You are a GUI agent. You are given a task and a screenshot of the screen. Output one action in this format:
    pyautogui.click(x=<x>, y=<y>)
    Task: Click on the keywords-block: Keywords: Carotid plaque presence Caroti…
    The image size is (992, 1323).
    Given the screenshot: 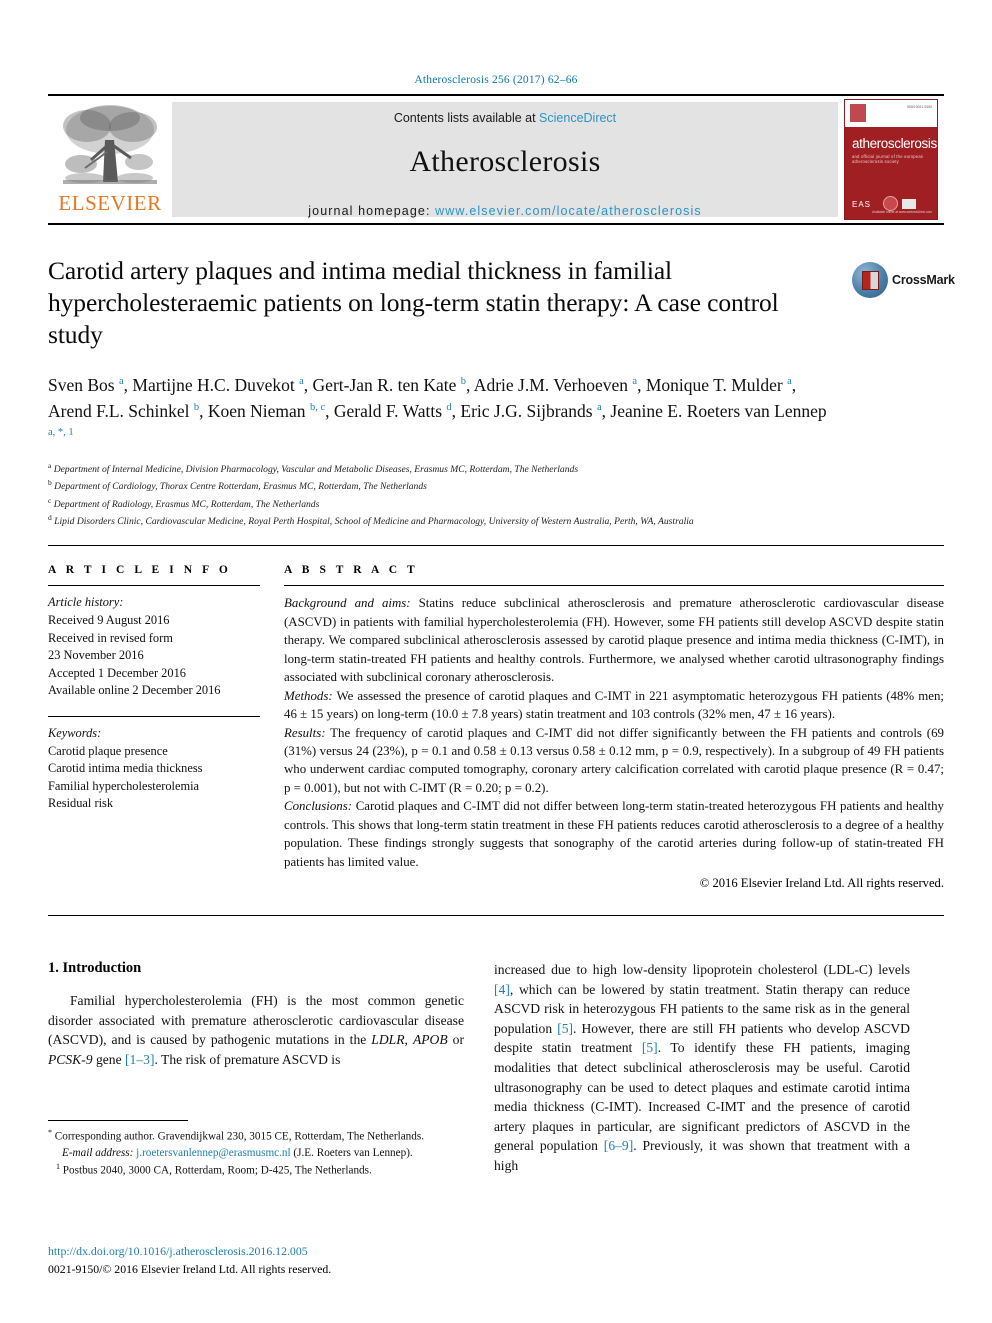 What is the action you would take?
    pyautogui.click(x=154, y=769)
    